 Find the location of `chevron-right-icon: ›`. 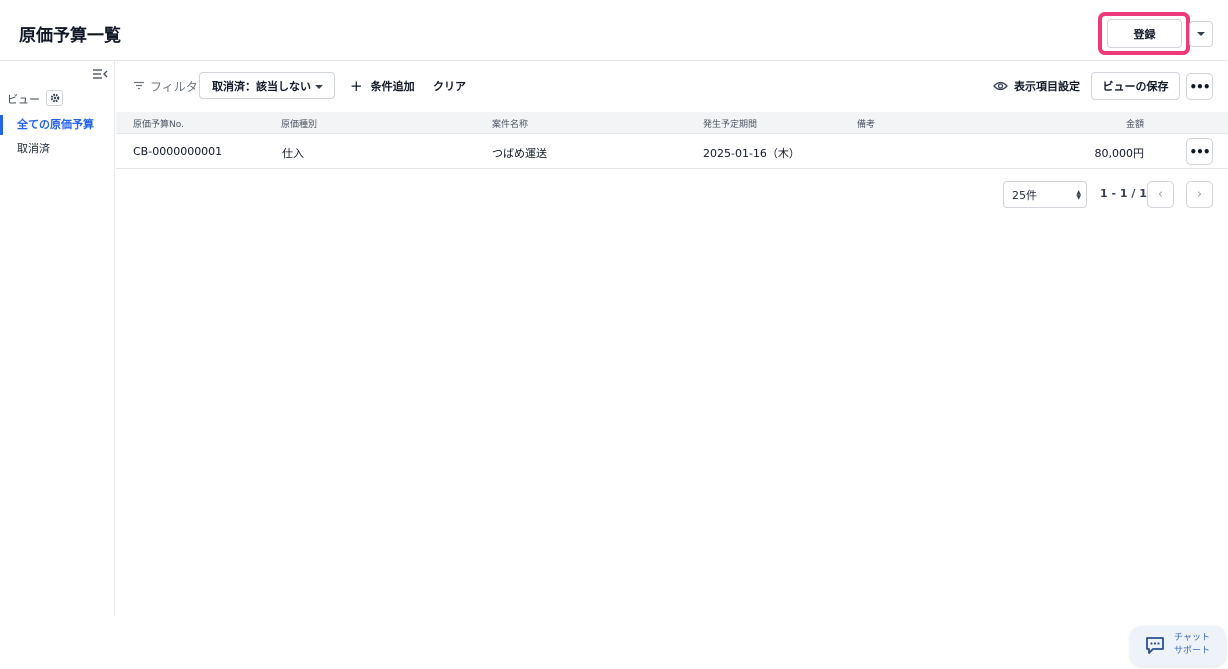

chevron-right-icon: › is located at coordinates (1199, 194).